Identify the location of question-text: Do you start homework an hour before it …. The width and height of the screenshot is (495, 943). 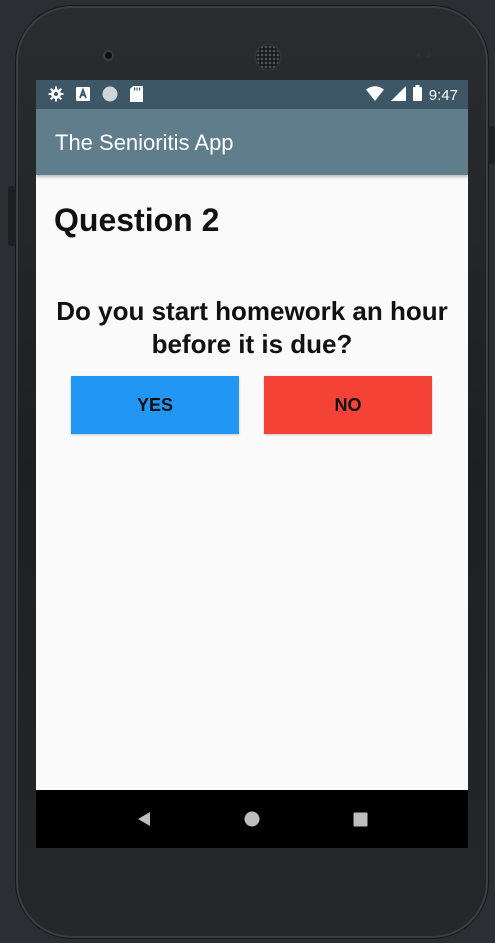
(252, 327).